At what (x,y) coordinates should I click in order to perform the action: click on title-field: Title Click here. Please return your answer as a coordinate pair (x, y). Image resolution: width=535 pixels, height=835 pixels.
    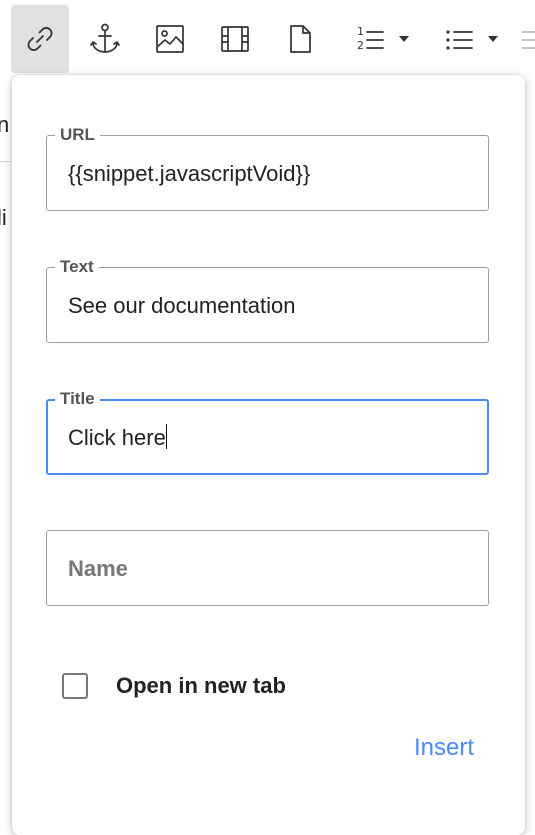
    Looking at the image, I should click on (267, 432).